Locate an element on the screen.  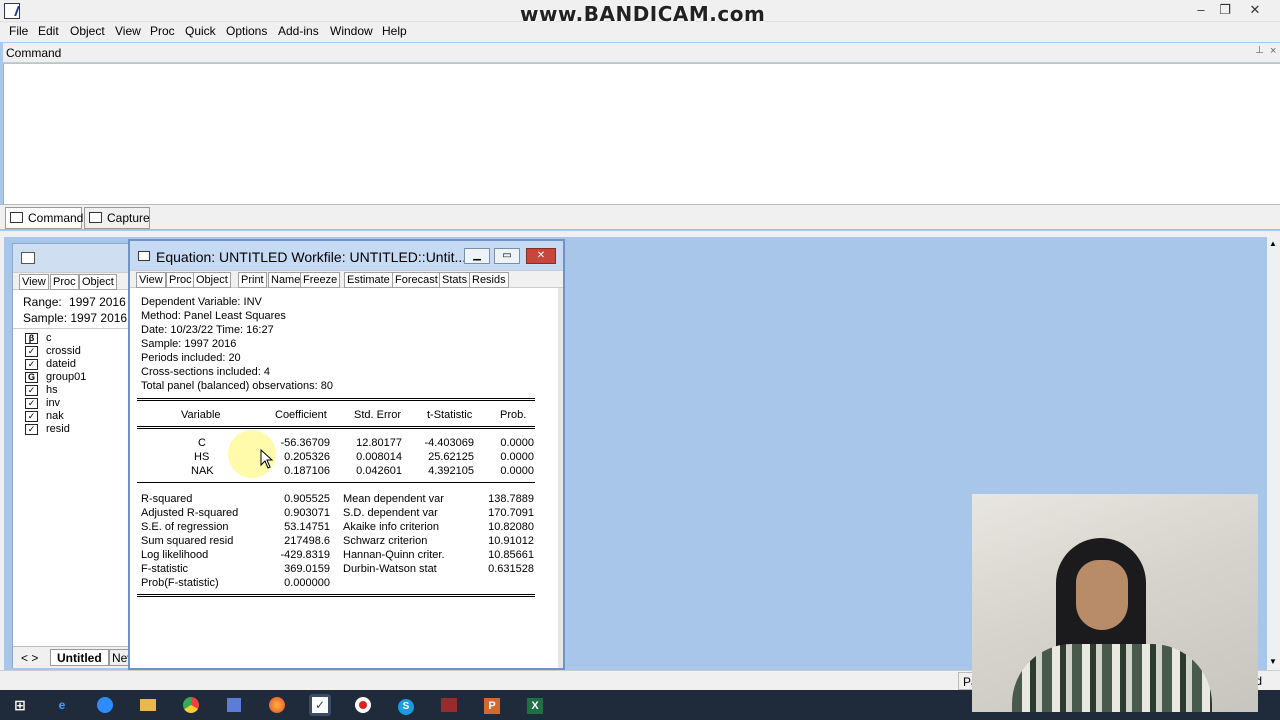
equation-scroll-edge is located at coordinates (560, 478).